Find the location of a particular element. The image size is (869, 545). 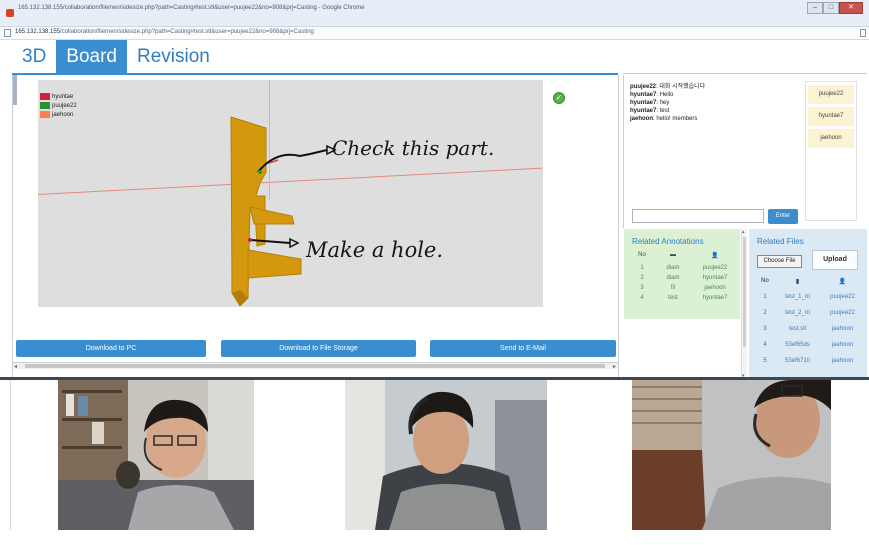

annotation-row: 1 diam puujee22 is located at coordinates (684, 268).